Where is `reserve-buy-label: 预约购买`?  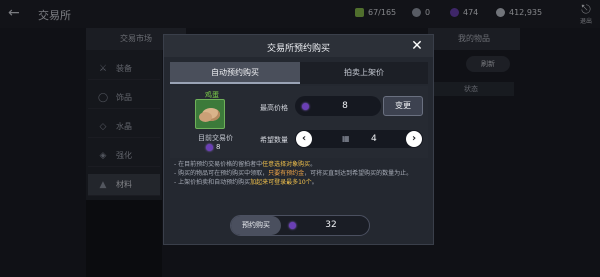 reserve-buy-label: 预约购买 is located at coordinates (256, 225).